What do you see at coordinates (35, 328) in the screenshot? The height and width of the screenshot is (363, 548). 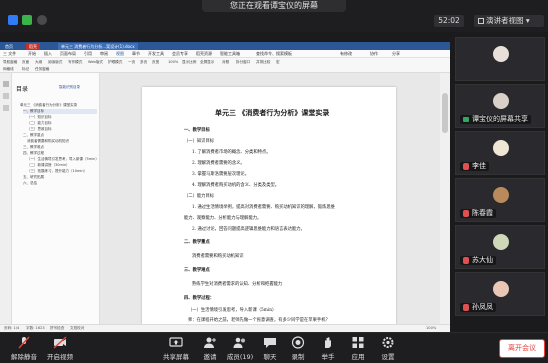 I see `word-count: 字数: 1623` at bounding box center [35, 328].